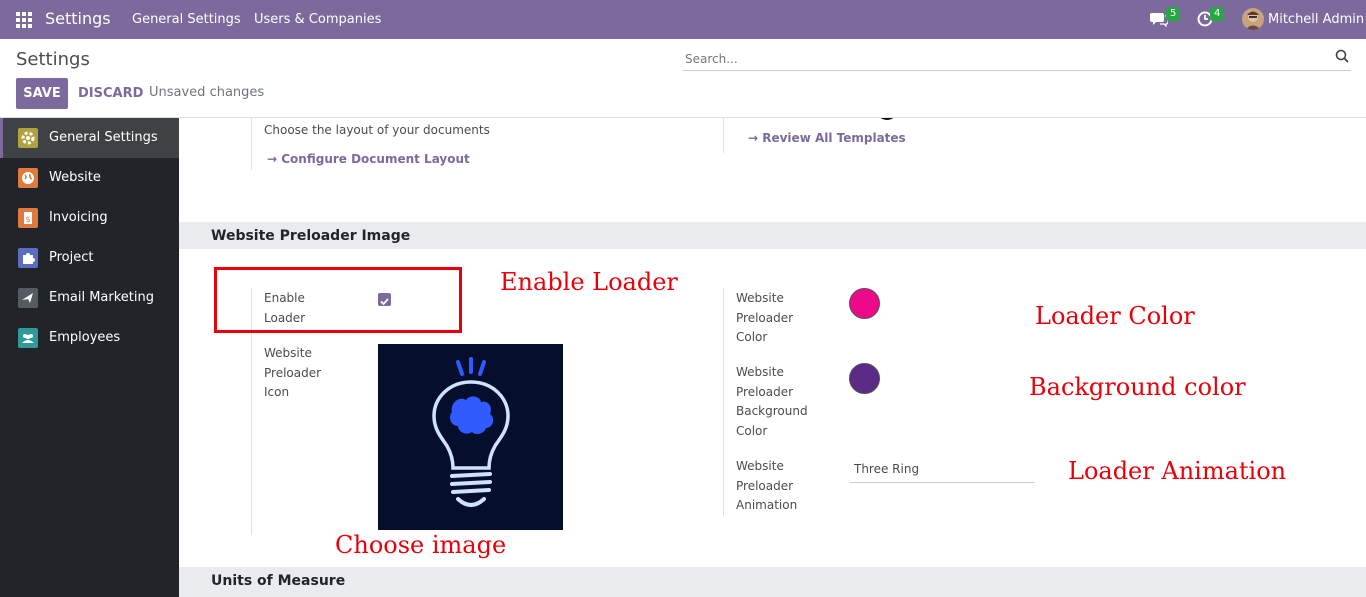 The image size is (1366, 597). I want to click on menu-users-companies: Users & Companies, so click(317, 19).